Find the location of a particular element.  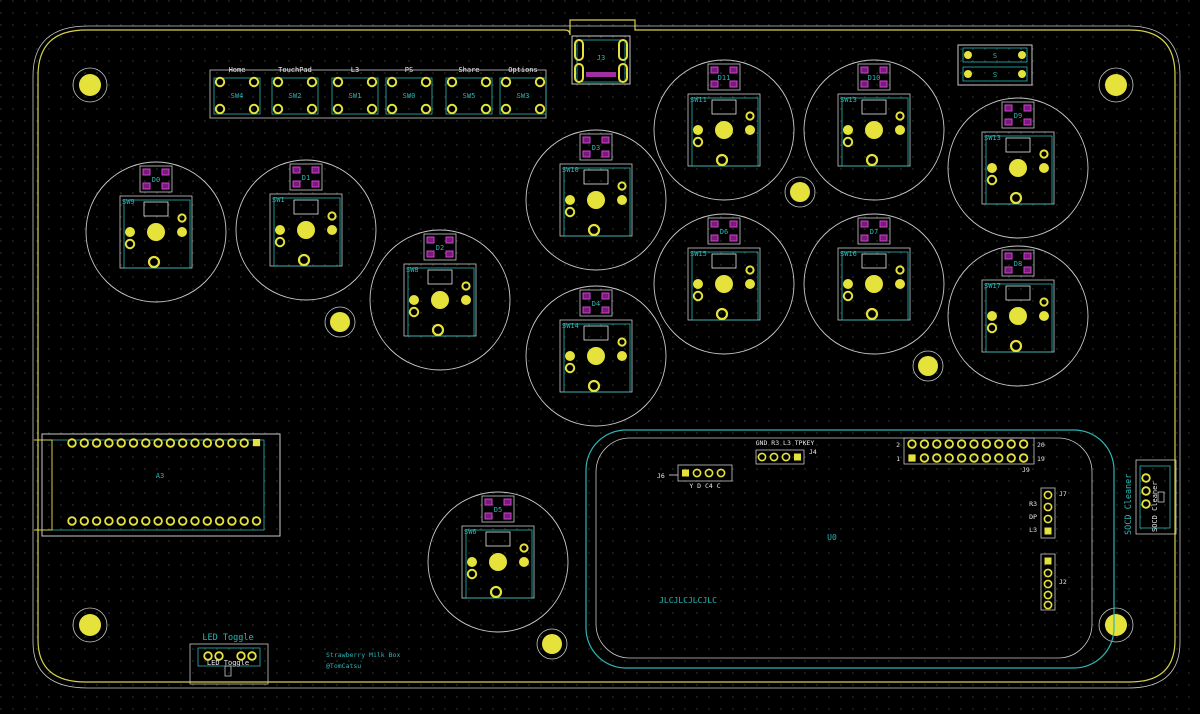

tact-switch-ref: SW4 is located at coordinates (237, 96).